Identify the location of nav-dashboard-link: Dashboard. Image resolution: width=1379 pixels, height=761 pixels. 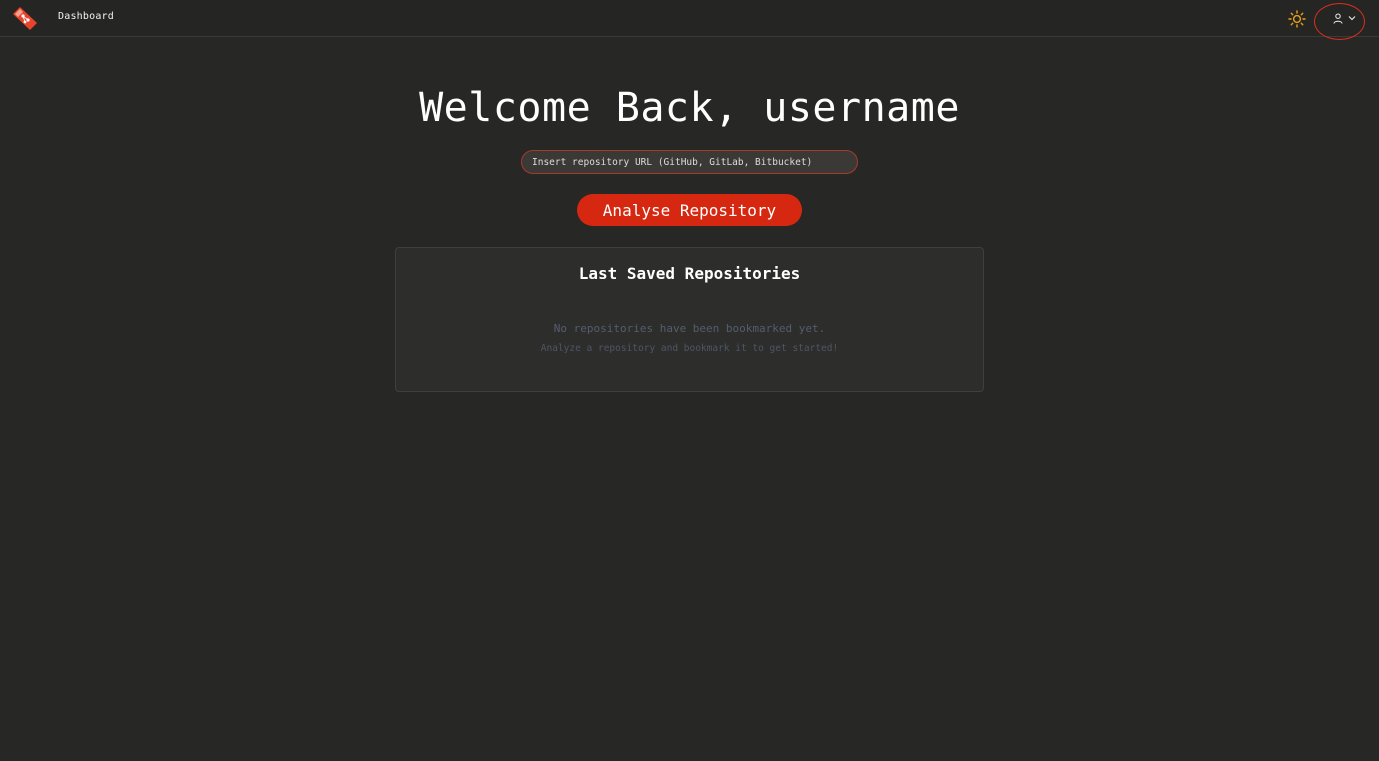
(86, 16).